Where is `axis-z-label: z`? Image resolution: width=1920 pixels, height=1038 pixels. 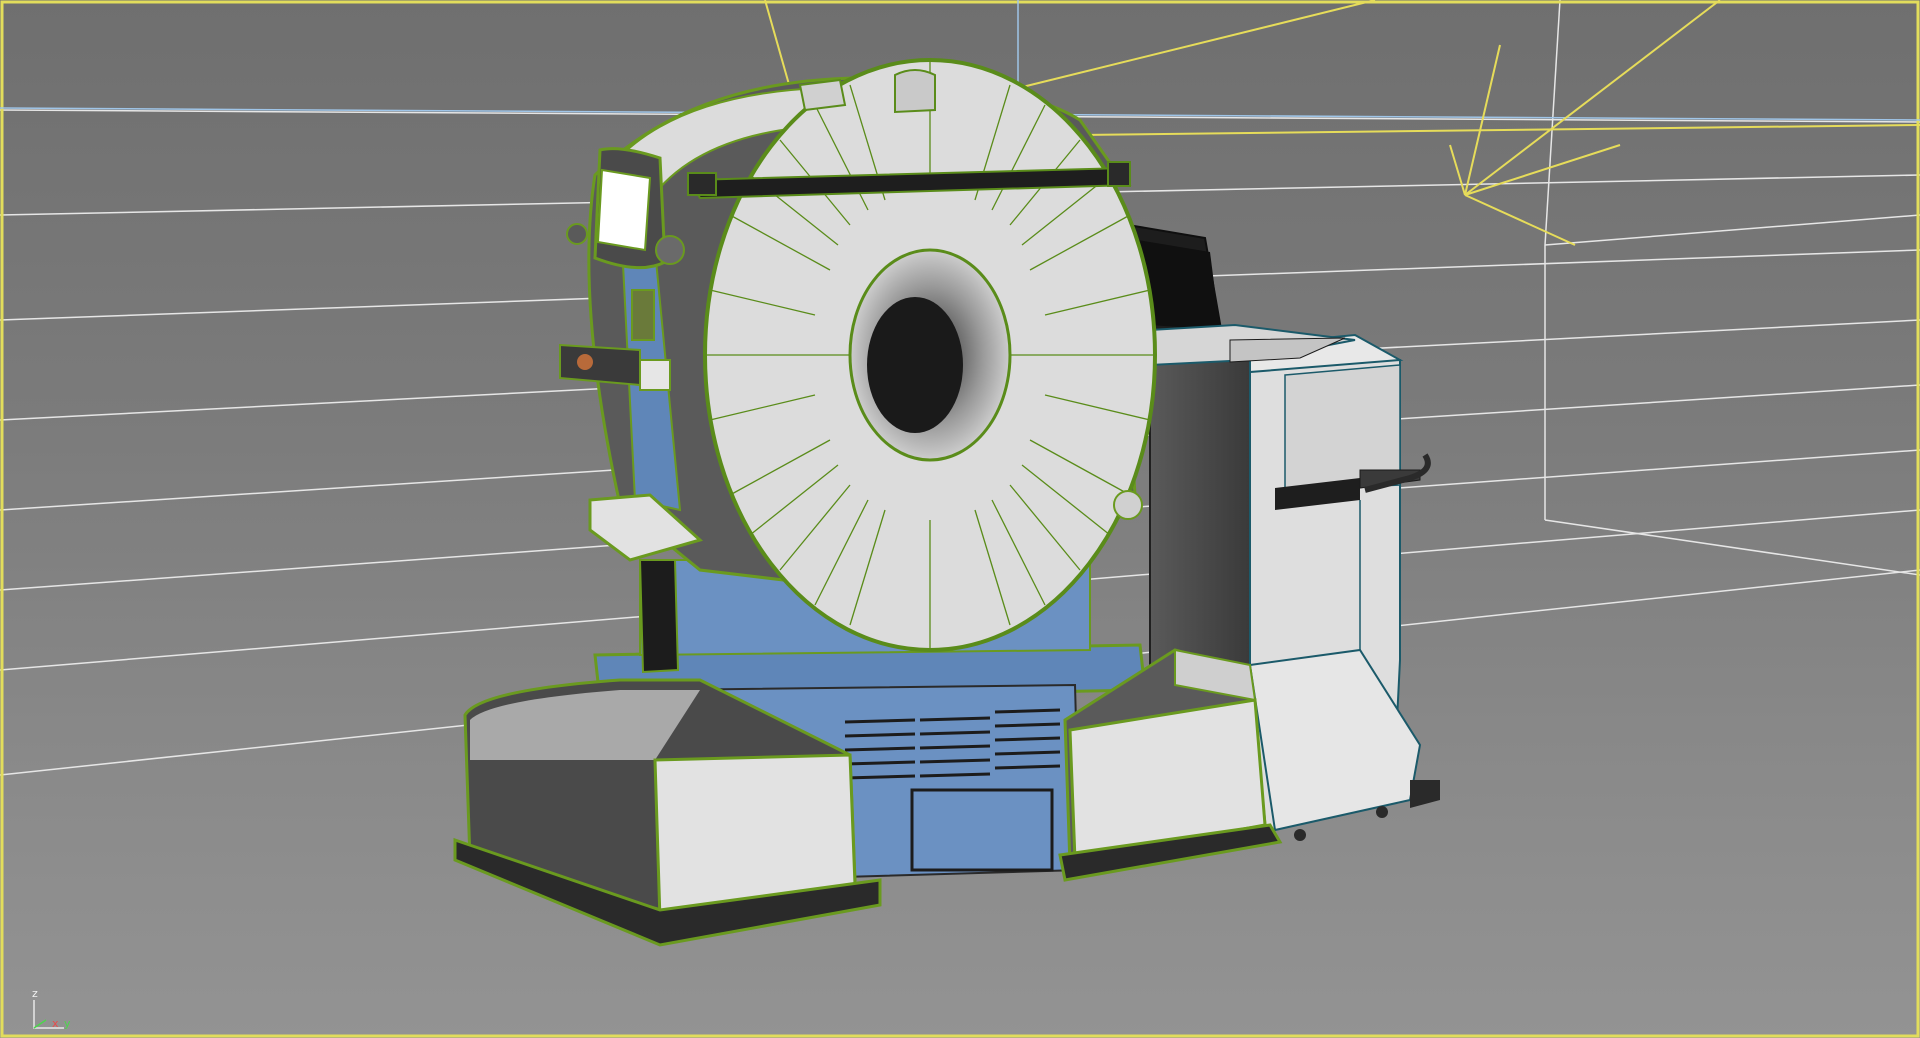 axis-z-label: z is located at coordinates (35, 993).